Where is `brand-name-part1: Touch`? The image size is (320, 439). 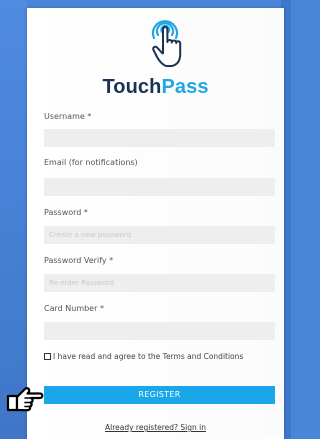
brand-name-part1: Touch is located at coordinates (132, 87).